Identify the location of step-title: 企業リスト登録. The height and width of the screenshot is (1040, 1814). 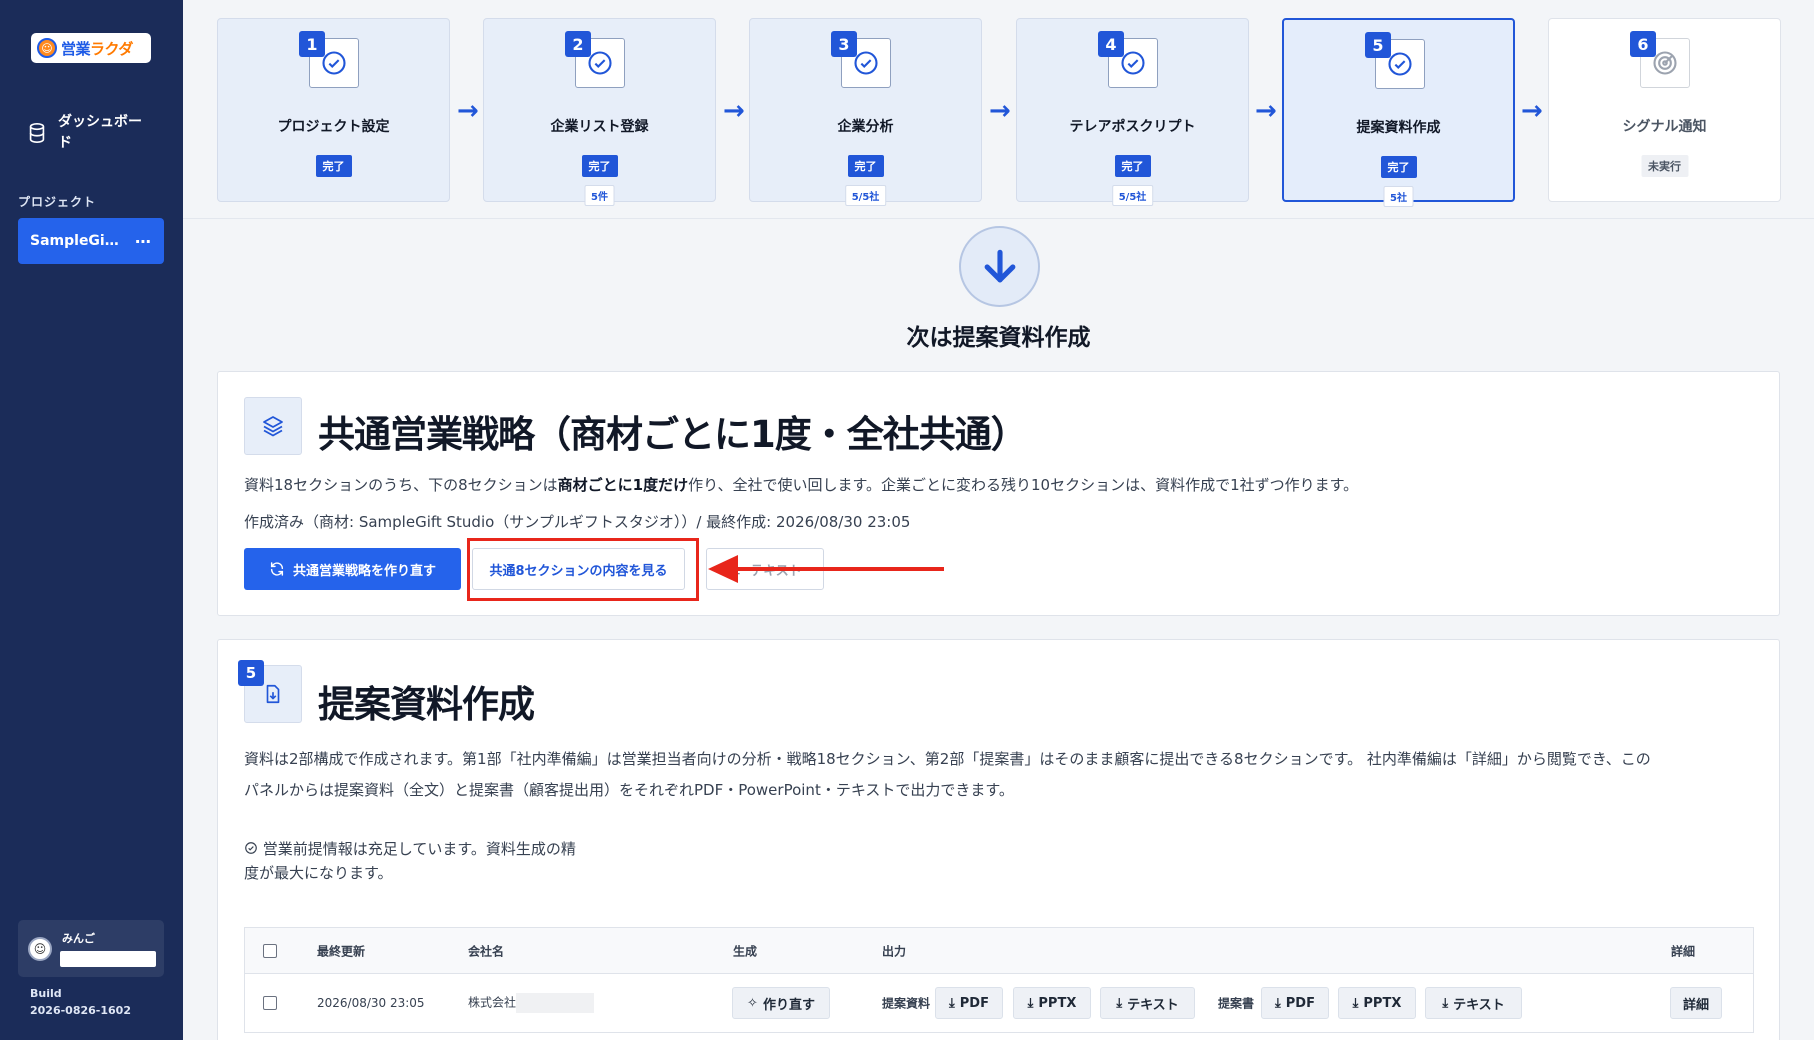
(599, 127).